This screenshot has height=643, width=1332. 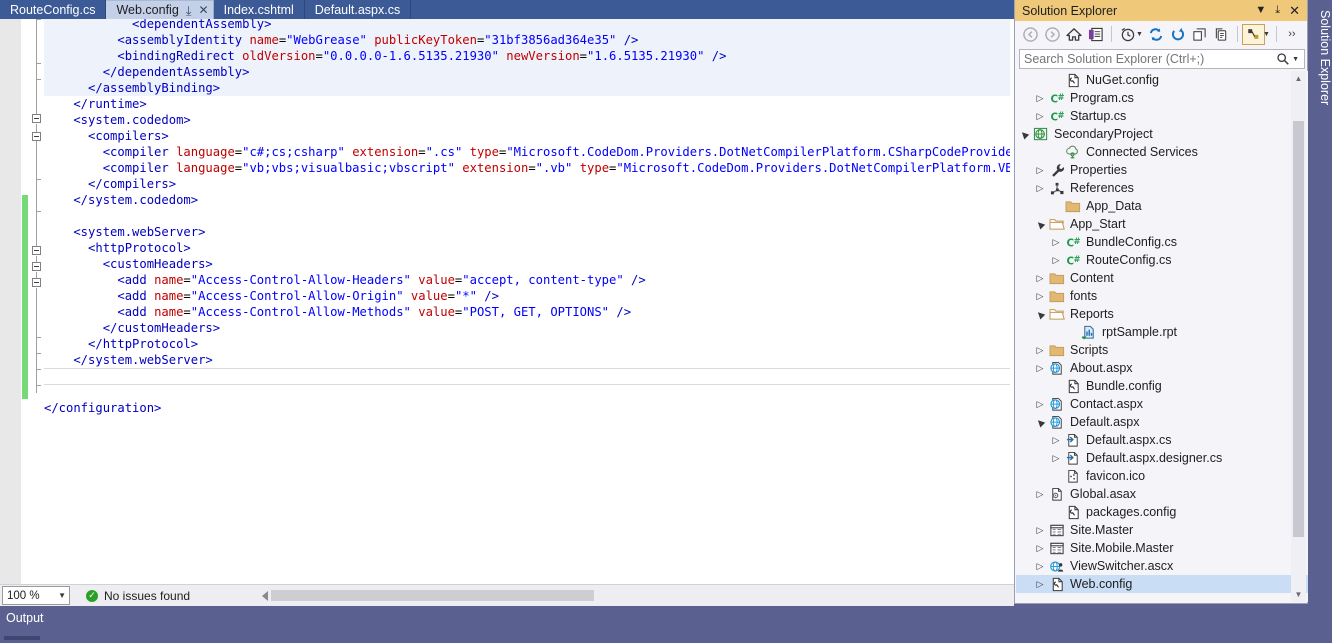 I want to click on tree-item-web-config: ▷ Web.config, so click(x=1162, y=584).